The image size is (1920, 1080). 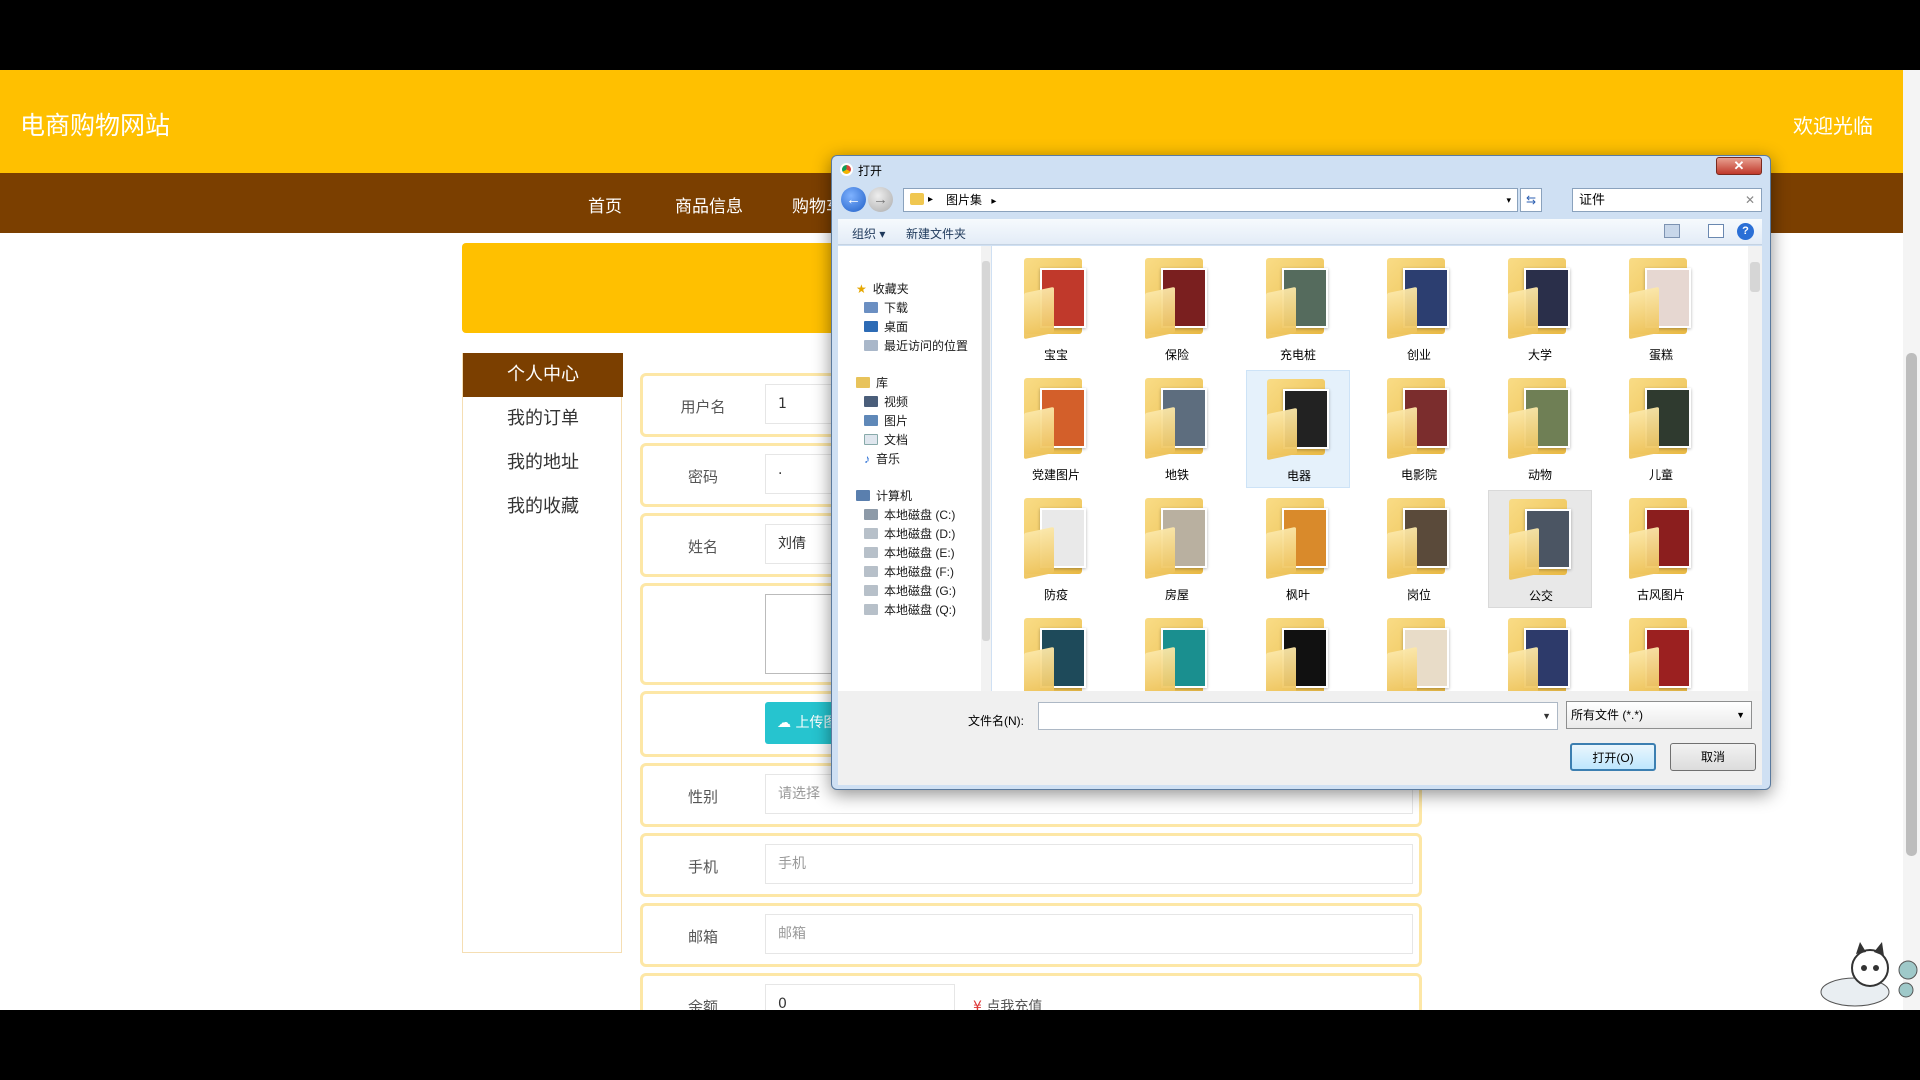 I want to click on folder-item: 电器, so click(x=1298, y=429).